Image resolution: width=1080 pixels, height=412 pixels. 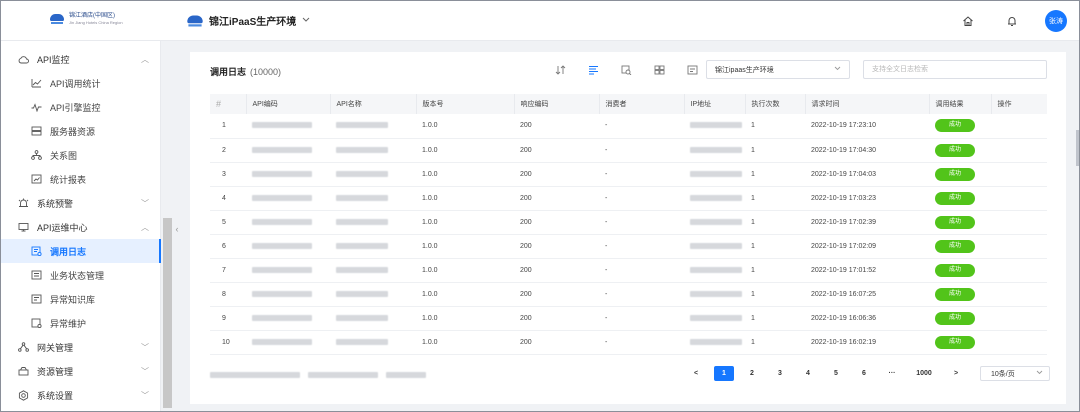 What do you see at coordinates (81, 275) in the screenshot?
I see `sidebar-item-business-status: 业务状态管理` at bounding box center [81, 275].